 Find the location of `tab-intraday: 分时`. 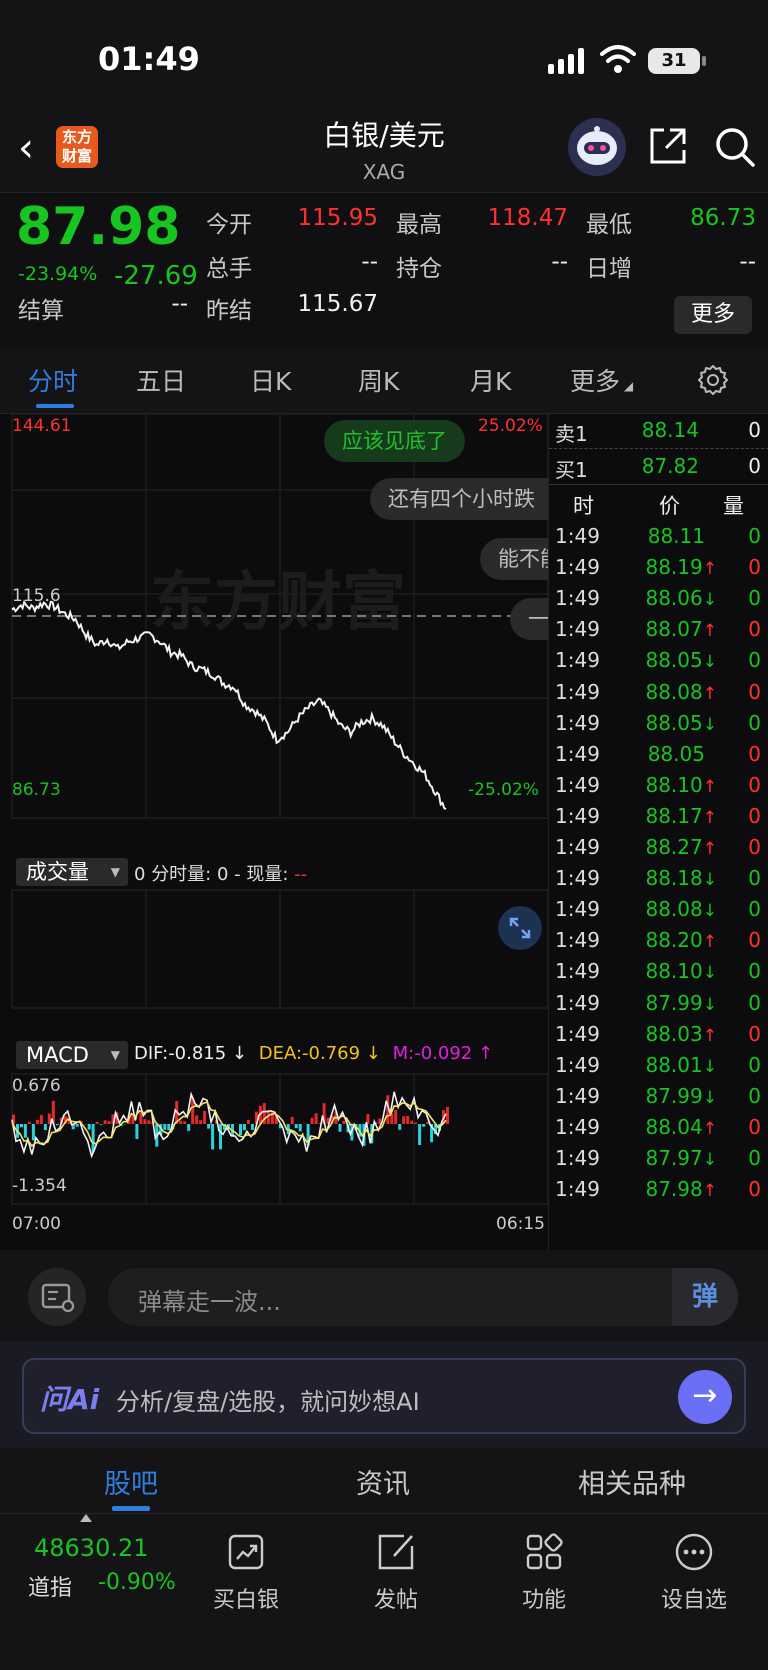

tab-intraday: 分时 is located at coordinates (53, 380).